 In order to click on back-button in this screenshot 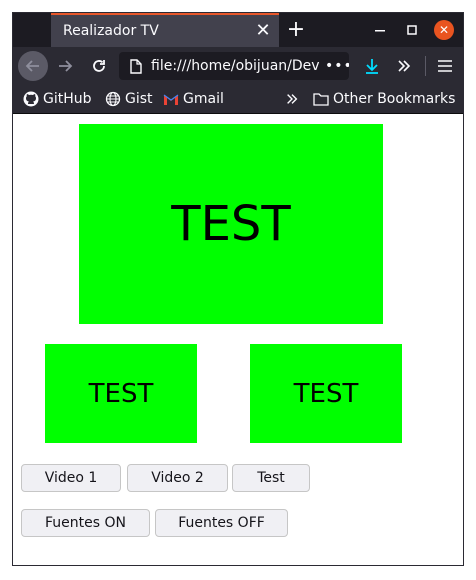, I will do `click(33, 66)`.